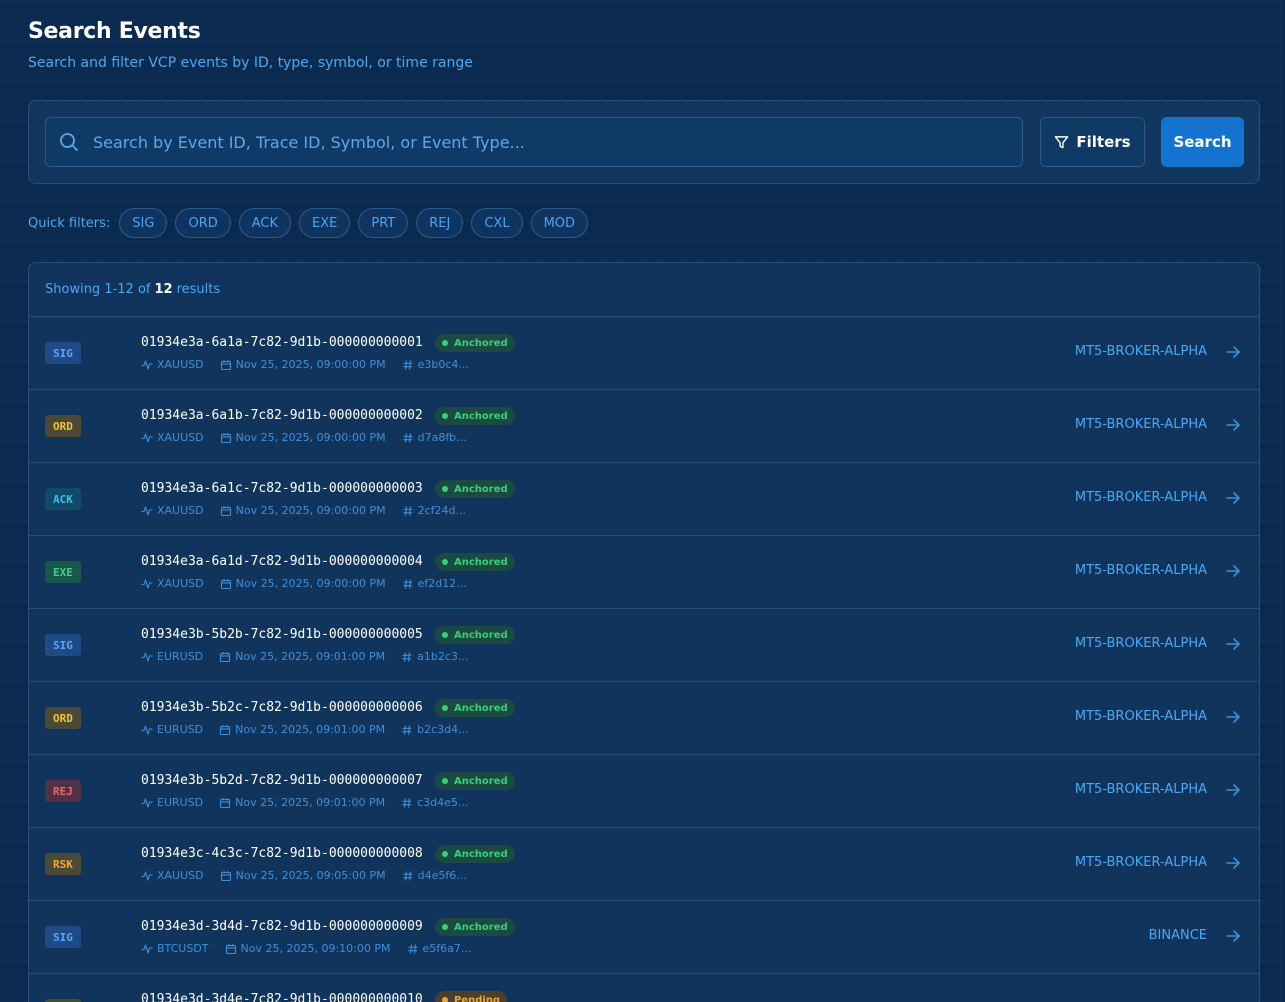  I want to click on event-time-text: Nov 25, 2025, 09:10:00 PM, so click(315, 948).